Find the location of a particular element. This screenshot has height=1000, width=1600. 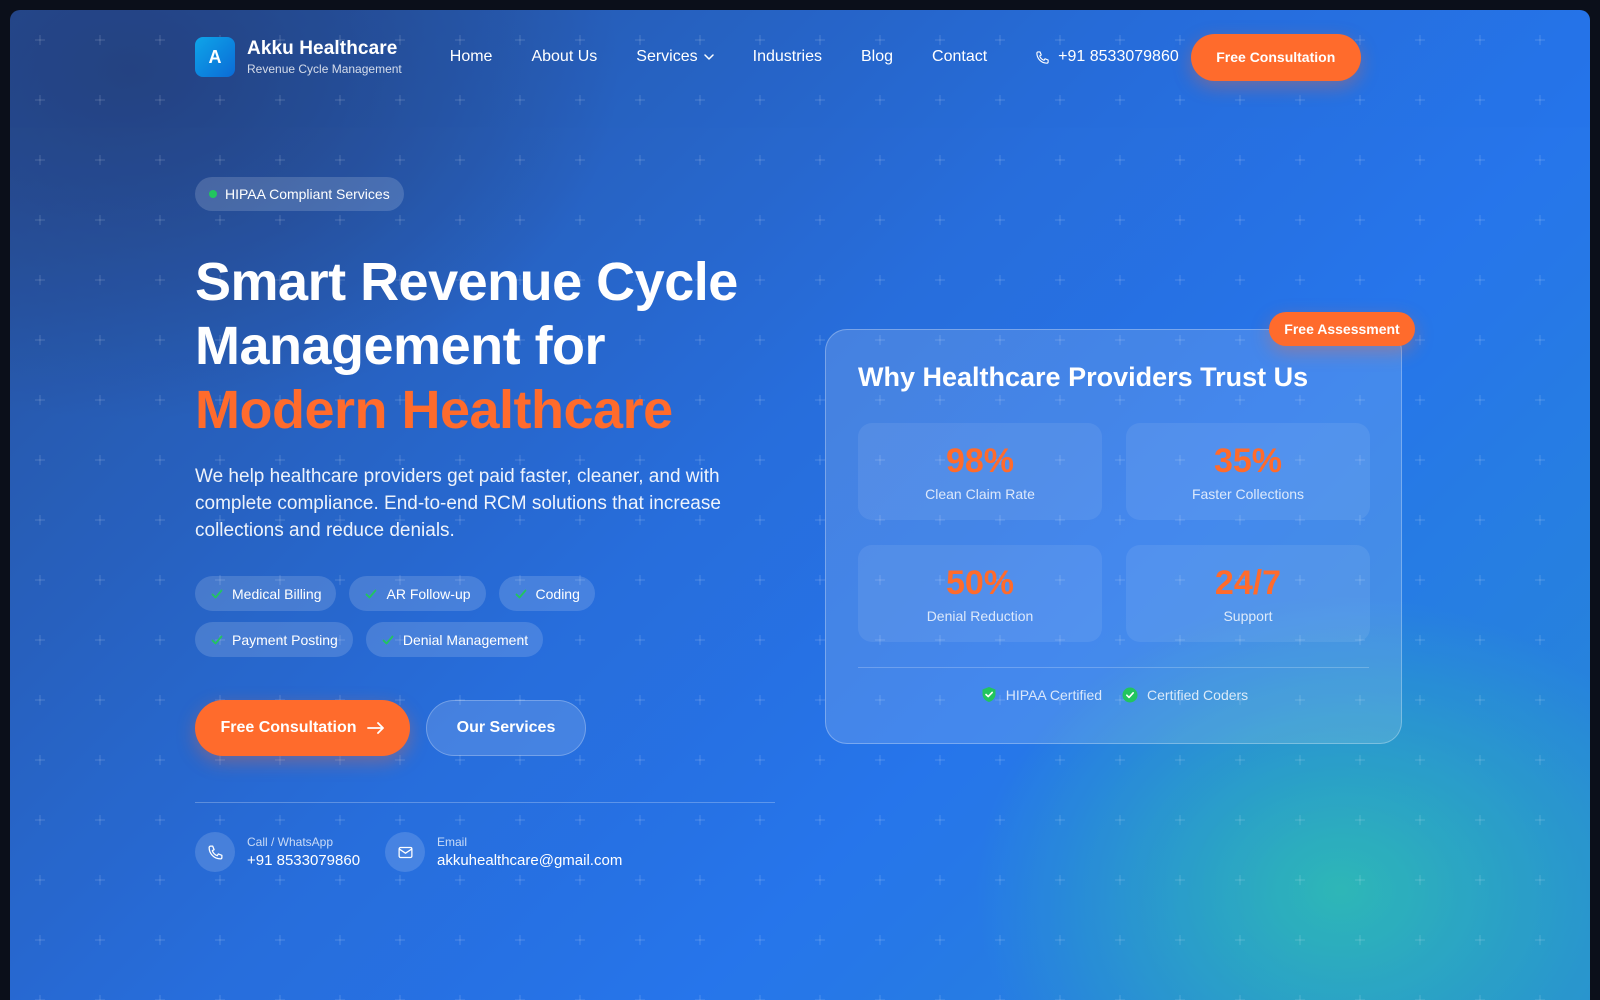

nav-phone-number: +91 8533079860 is located at coordinates (1118, 56).